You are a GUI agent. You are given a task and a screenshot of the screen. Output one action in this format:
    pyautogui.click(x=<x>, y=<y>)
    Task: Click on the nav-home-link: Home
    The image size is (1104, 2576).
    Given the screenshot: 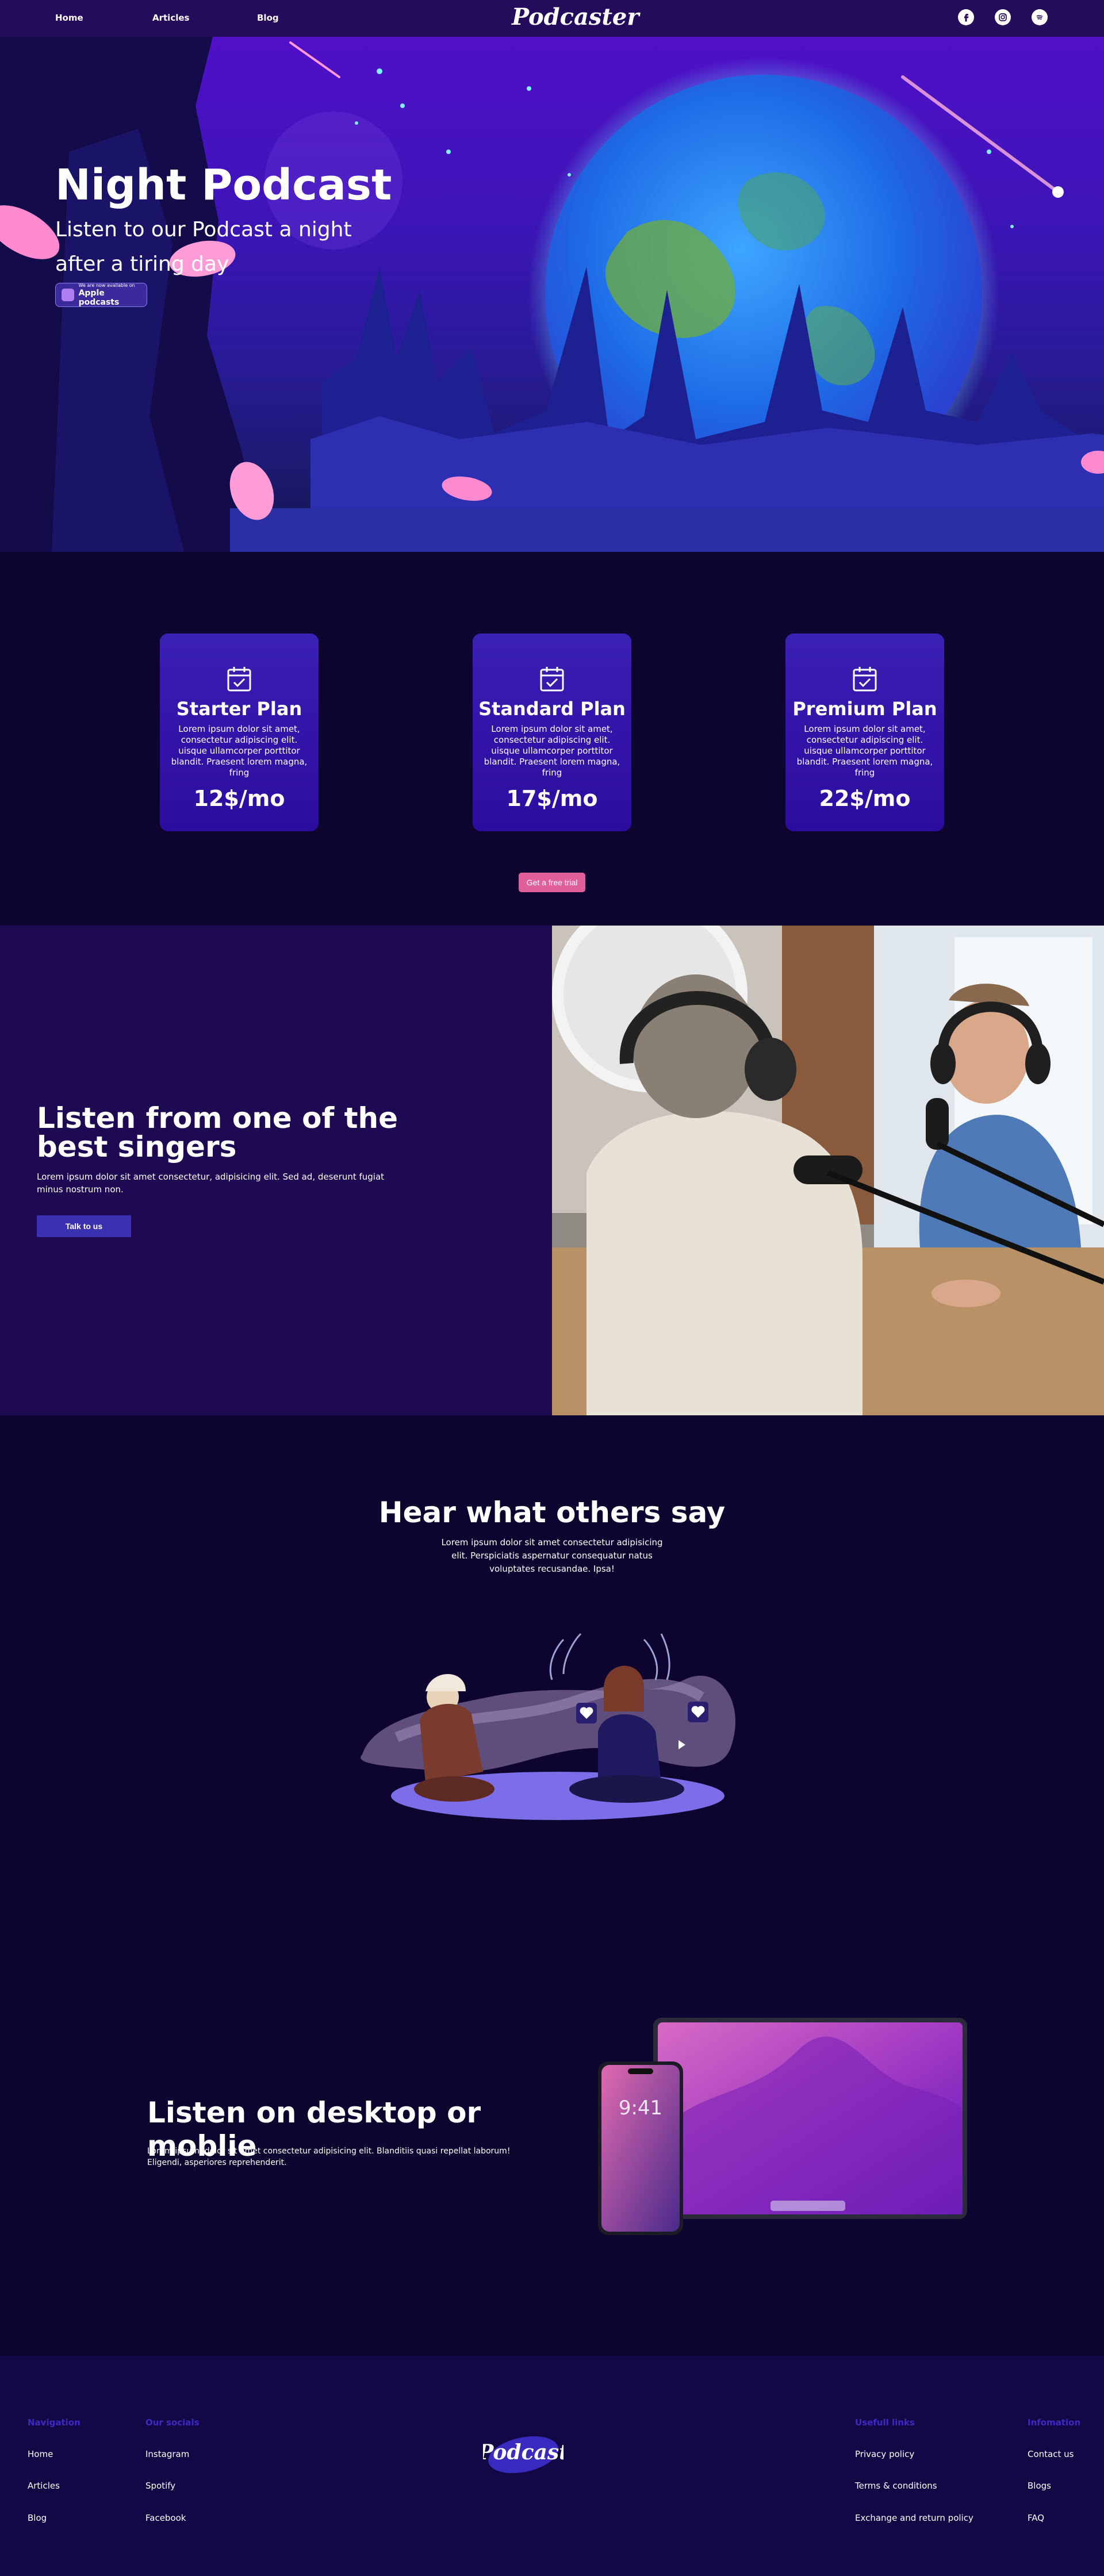 What is the action you would take?
    pyautogui.click(x=69, y=18)
    